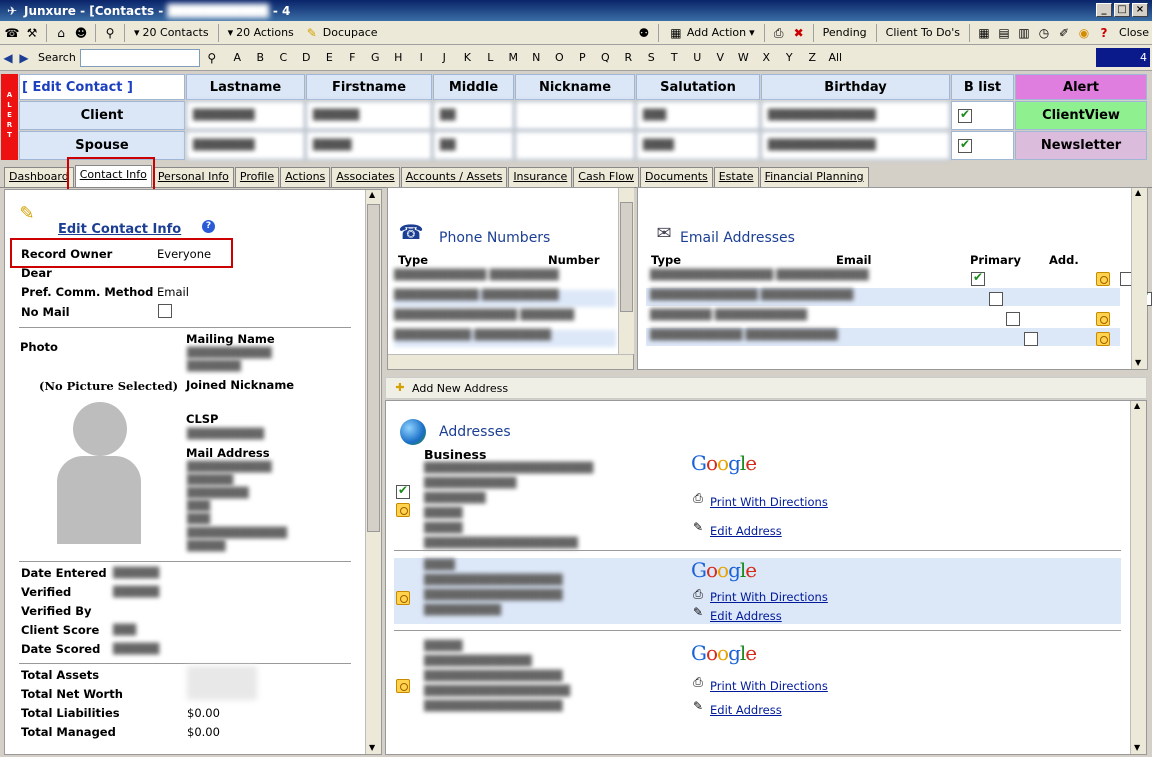 This screenshot has height=757, width=1152. Describe the element at coordinates (845, 33) in the screenshot. I see `pending-button: Pending` at that location.